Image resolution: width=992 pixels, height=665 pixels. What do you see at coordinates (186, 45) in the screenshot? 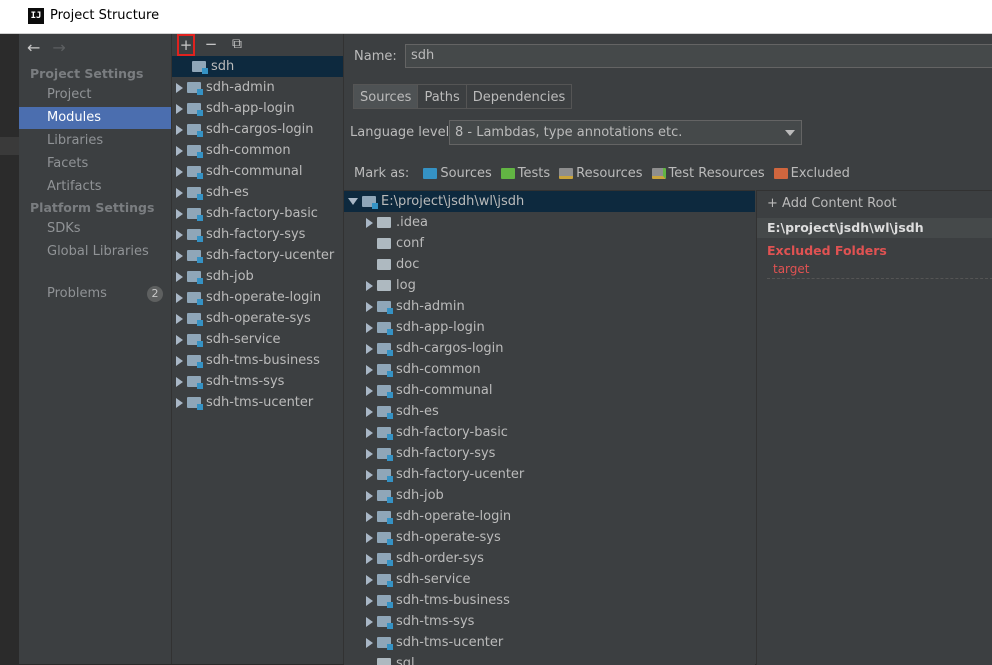
I see `add-module-button: +` at bounding box center [186, 45].